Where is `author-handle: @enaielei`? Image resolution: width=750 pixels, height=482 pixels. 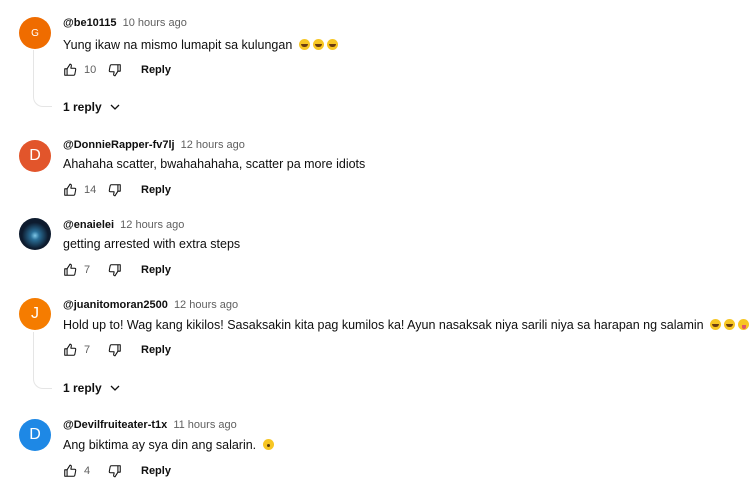 author-handle: @enaielei is located at coordinates (88, 225).